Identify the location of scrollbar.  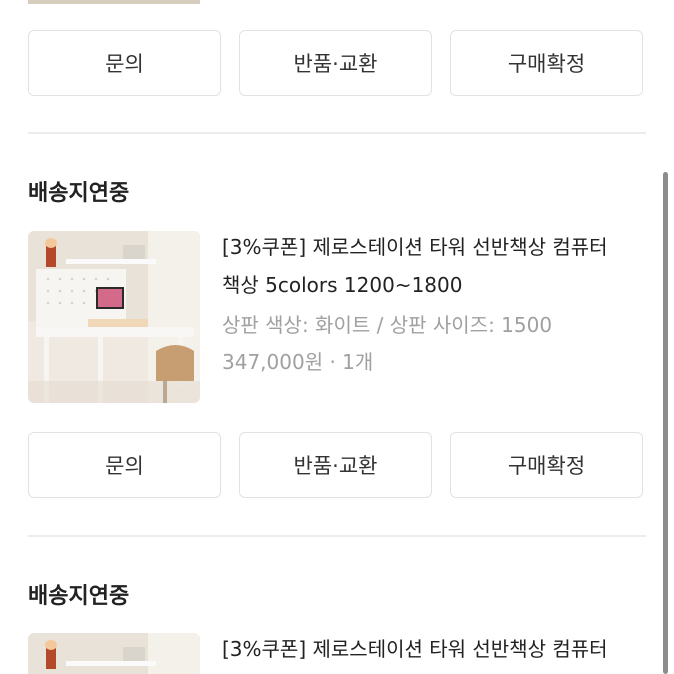
(665, 423).